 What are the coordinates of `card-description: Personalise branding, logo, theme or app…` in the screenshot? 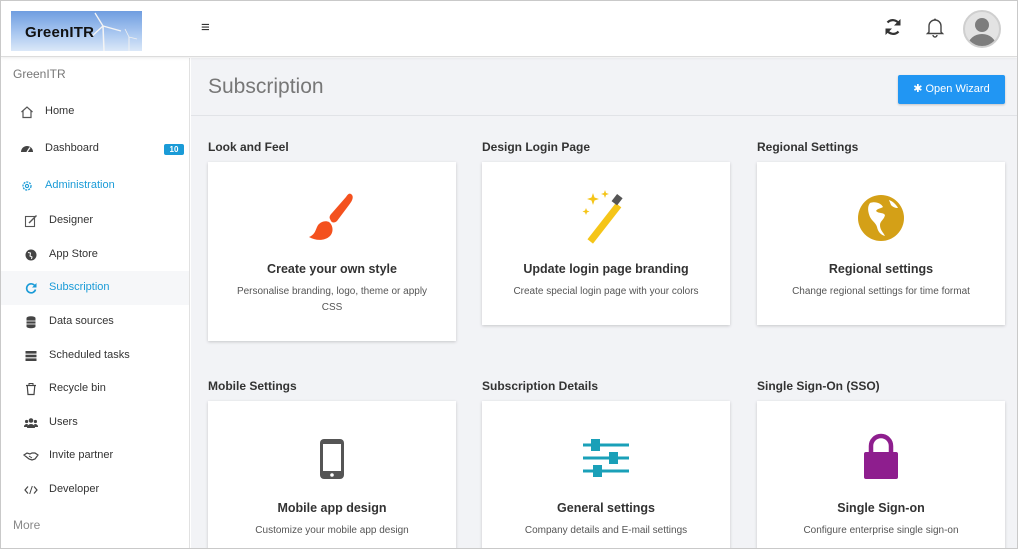 It's located at (332, 299).